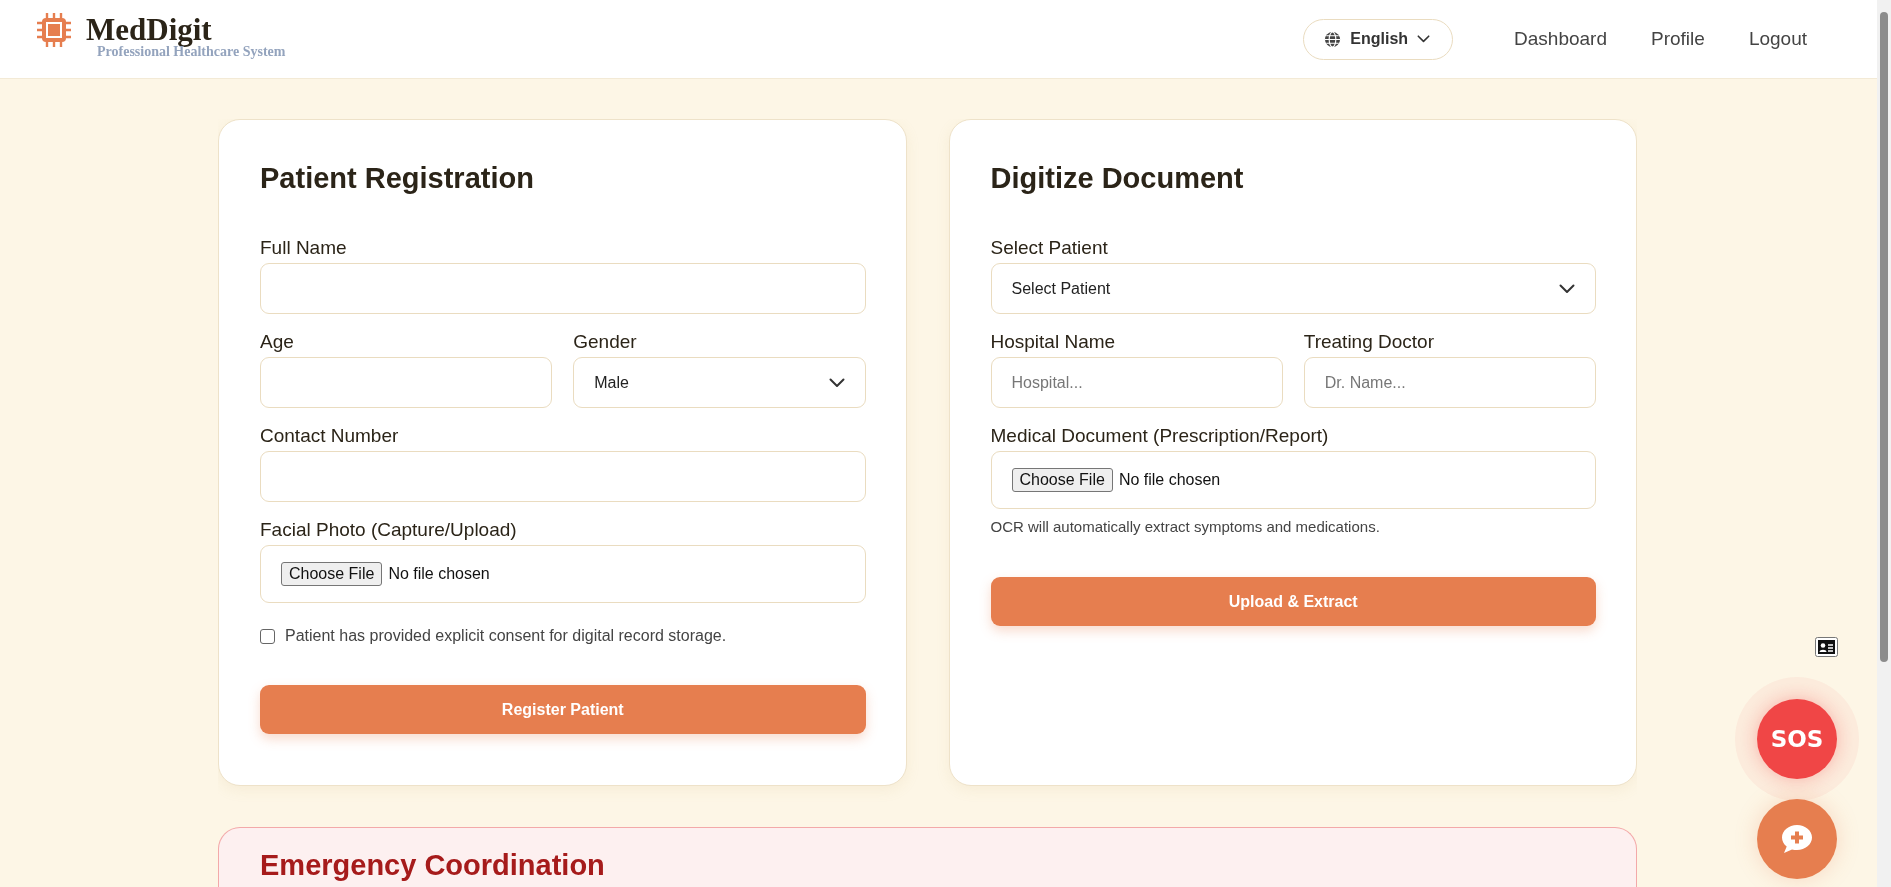 This screenshot has height=887, width=1891. I want to click on field-label: Select Patient, so click(1049, 248).